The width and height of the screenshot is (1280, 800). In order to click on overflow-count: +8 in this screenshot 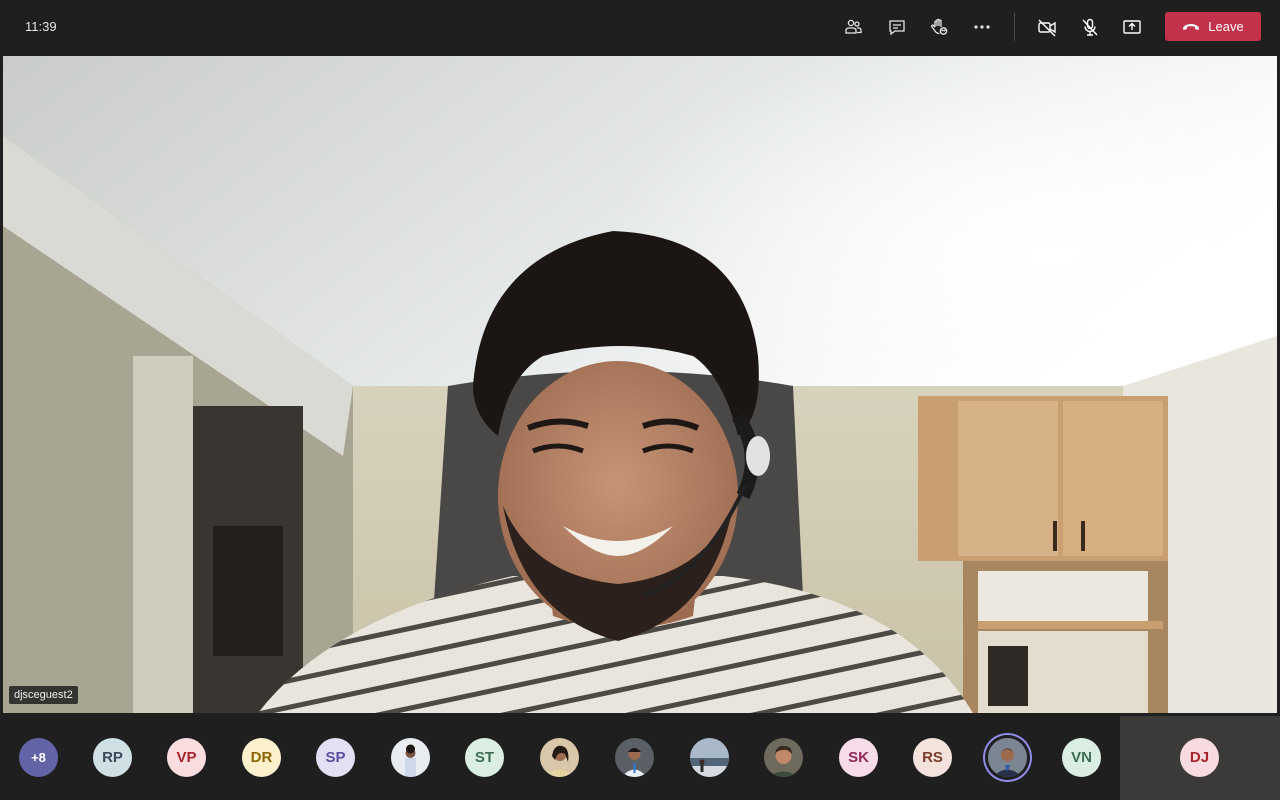, I will do `click(38, 757)`.